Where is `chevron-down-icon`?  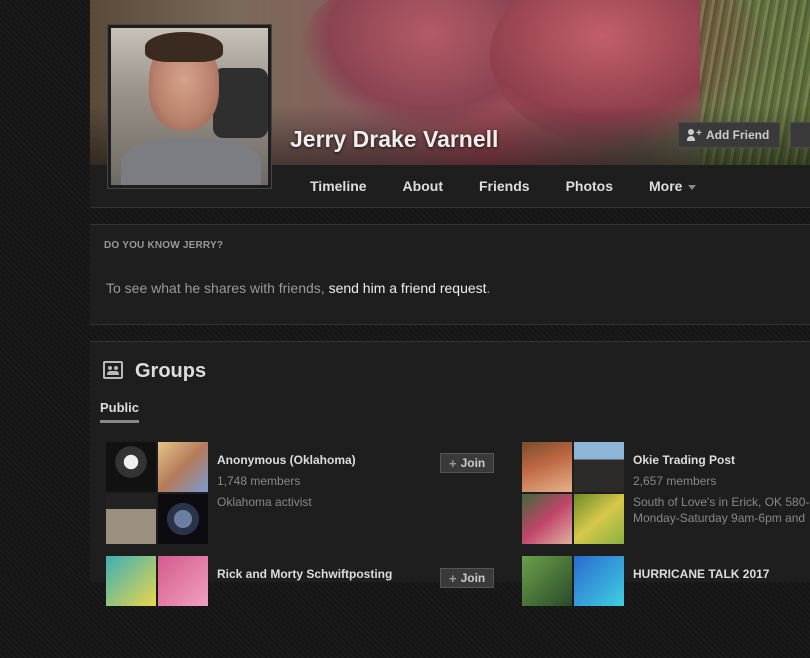 chevron-down-icon is located at coordinates (692, 187).